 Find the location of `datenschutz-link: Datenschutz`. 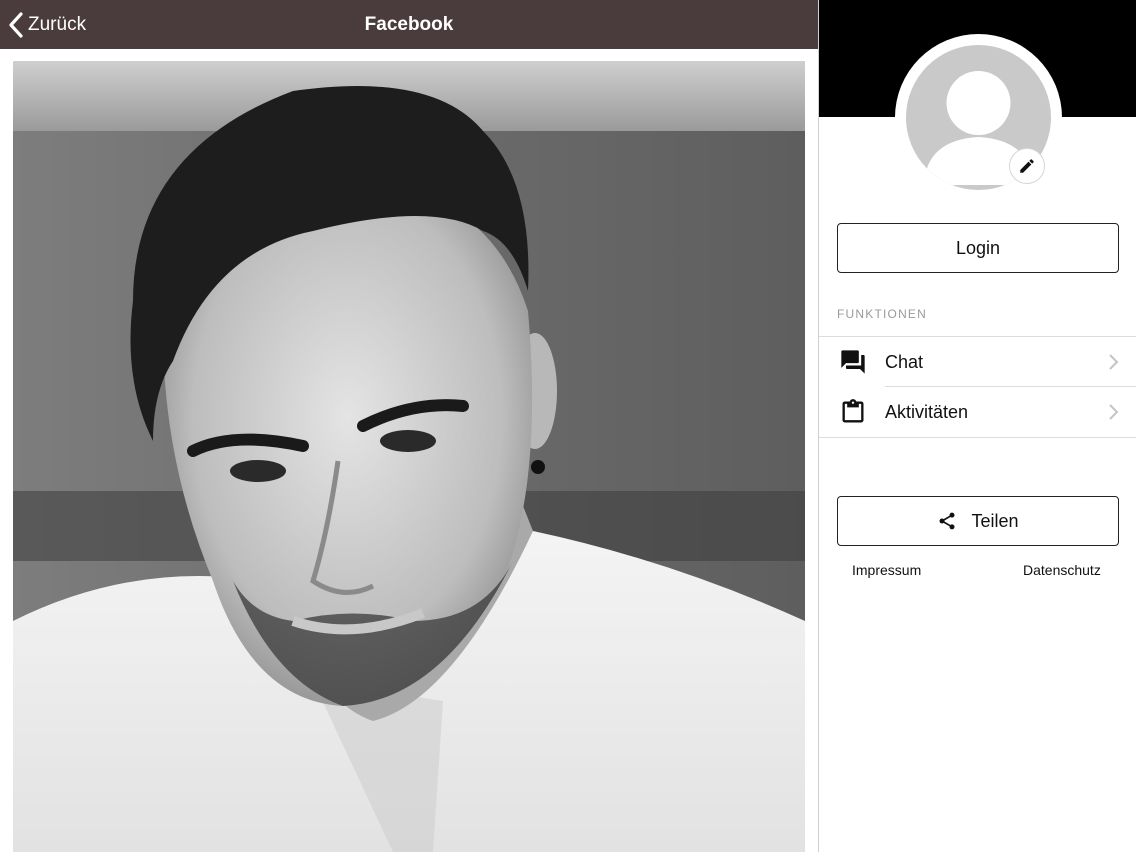

datenschutz-link: Datenschutz is located at coordinates (1062, 570).